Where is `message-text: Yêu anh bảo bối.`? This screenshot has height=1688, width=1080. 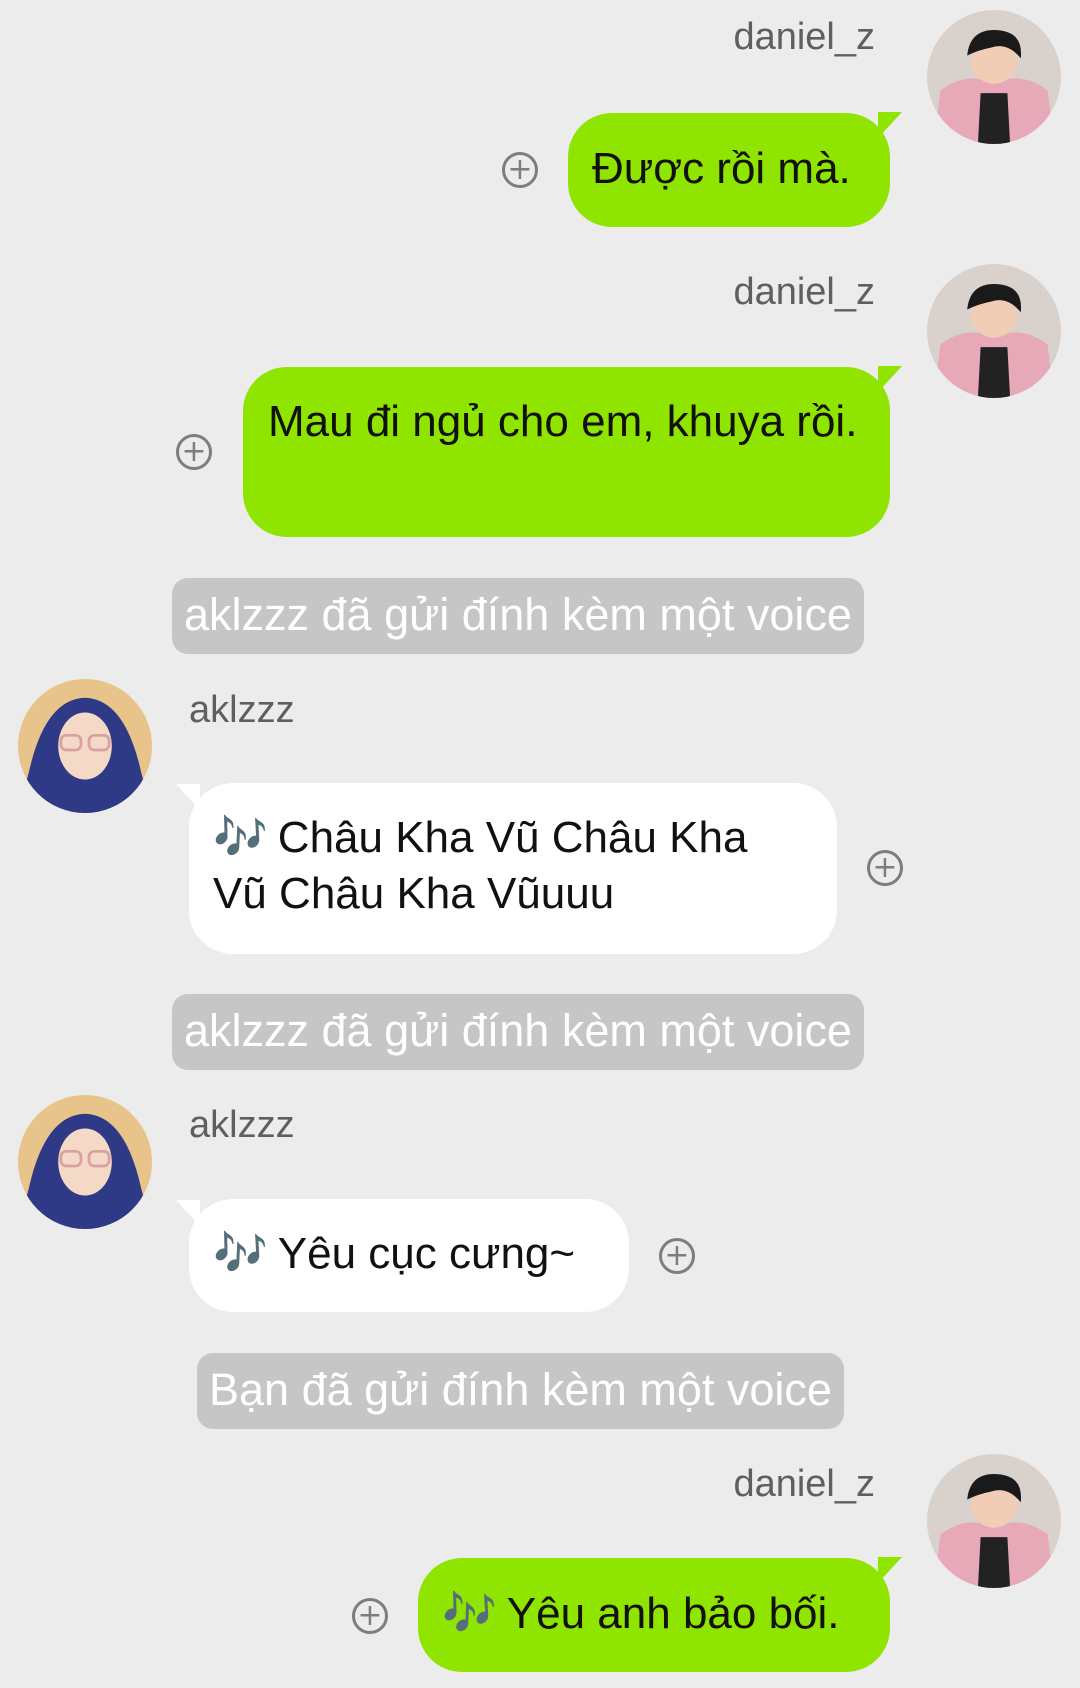
message-text: Yêu anh bảo bối. is located at coordinates (673, 1613).